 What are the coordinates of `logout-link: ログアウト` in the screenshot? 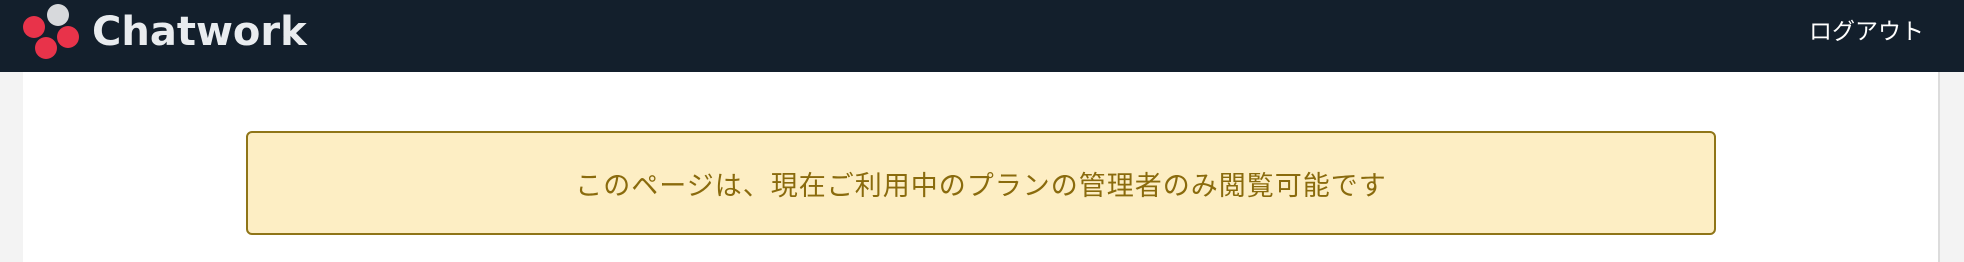 It's located at (1866, 32).